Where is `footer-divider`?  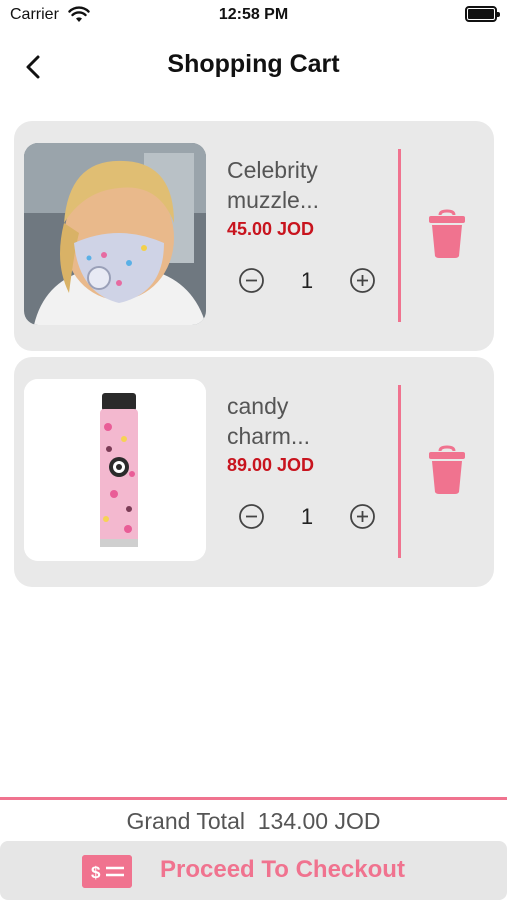 footer-divider is located at coordinates (253, 798).